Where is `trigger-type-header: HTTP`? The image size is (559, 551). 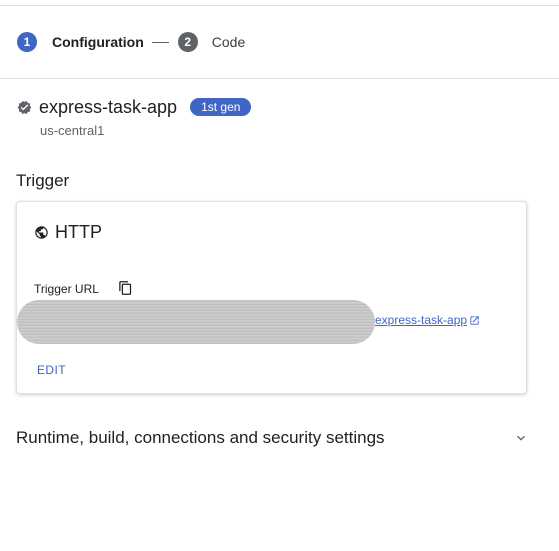
trigger-type-header: HTTP is located at coordinates (68, 232).